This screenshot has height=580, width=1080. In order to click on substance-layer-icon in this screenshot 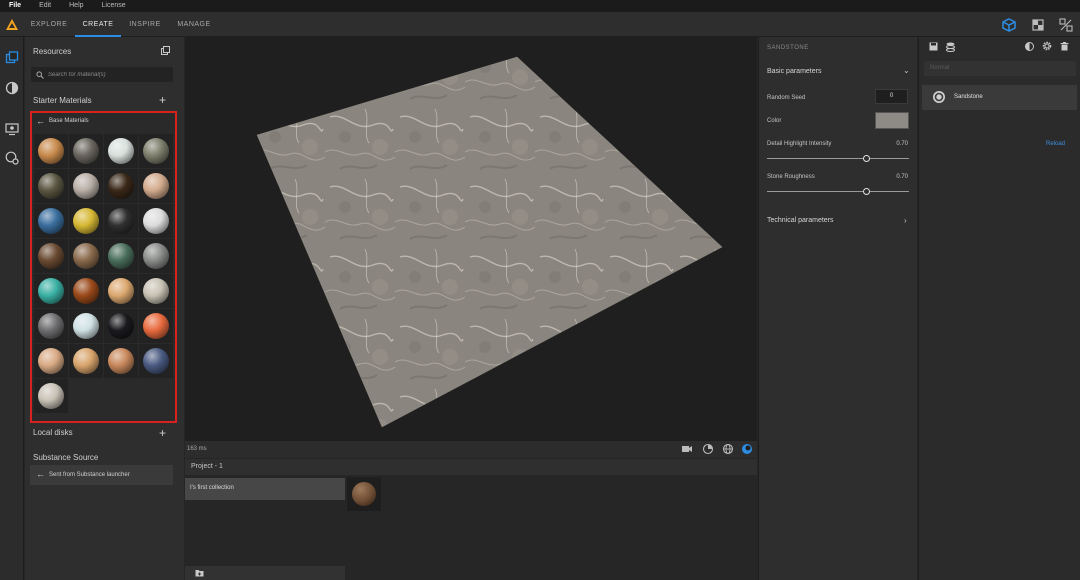, I will do `click(939, 97)`.